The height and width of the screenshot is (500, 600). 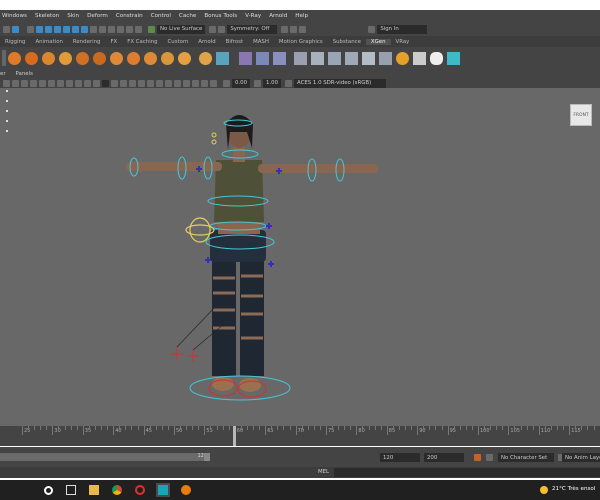 I want to click on end-time-field: 120, so click(x=400, y=457).